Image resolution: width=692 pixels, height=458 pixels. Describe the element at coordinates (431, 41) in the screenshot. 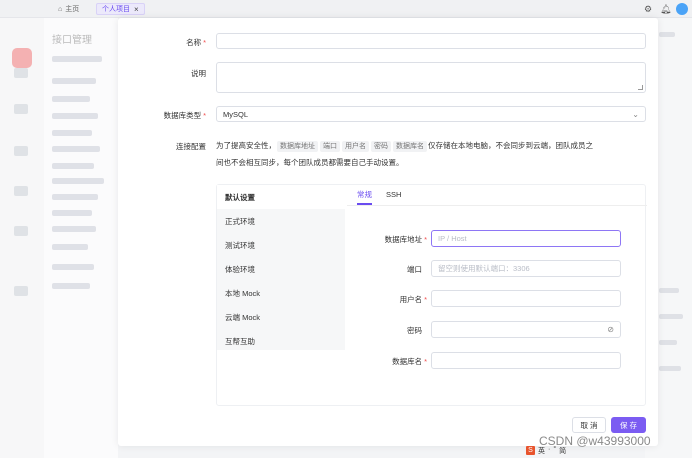

I see `name-input` at that location.